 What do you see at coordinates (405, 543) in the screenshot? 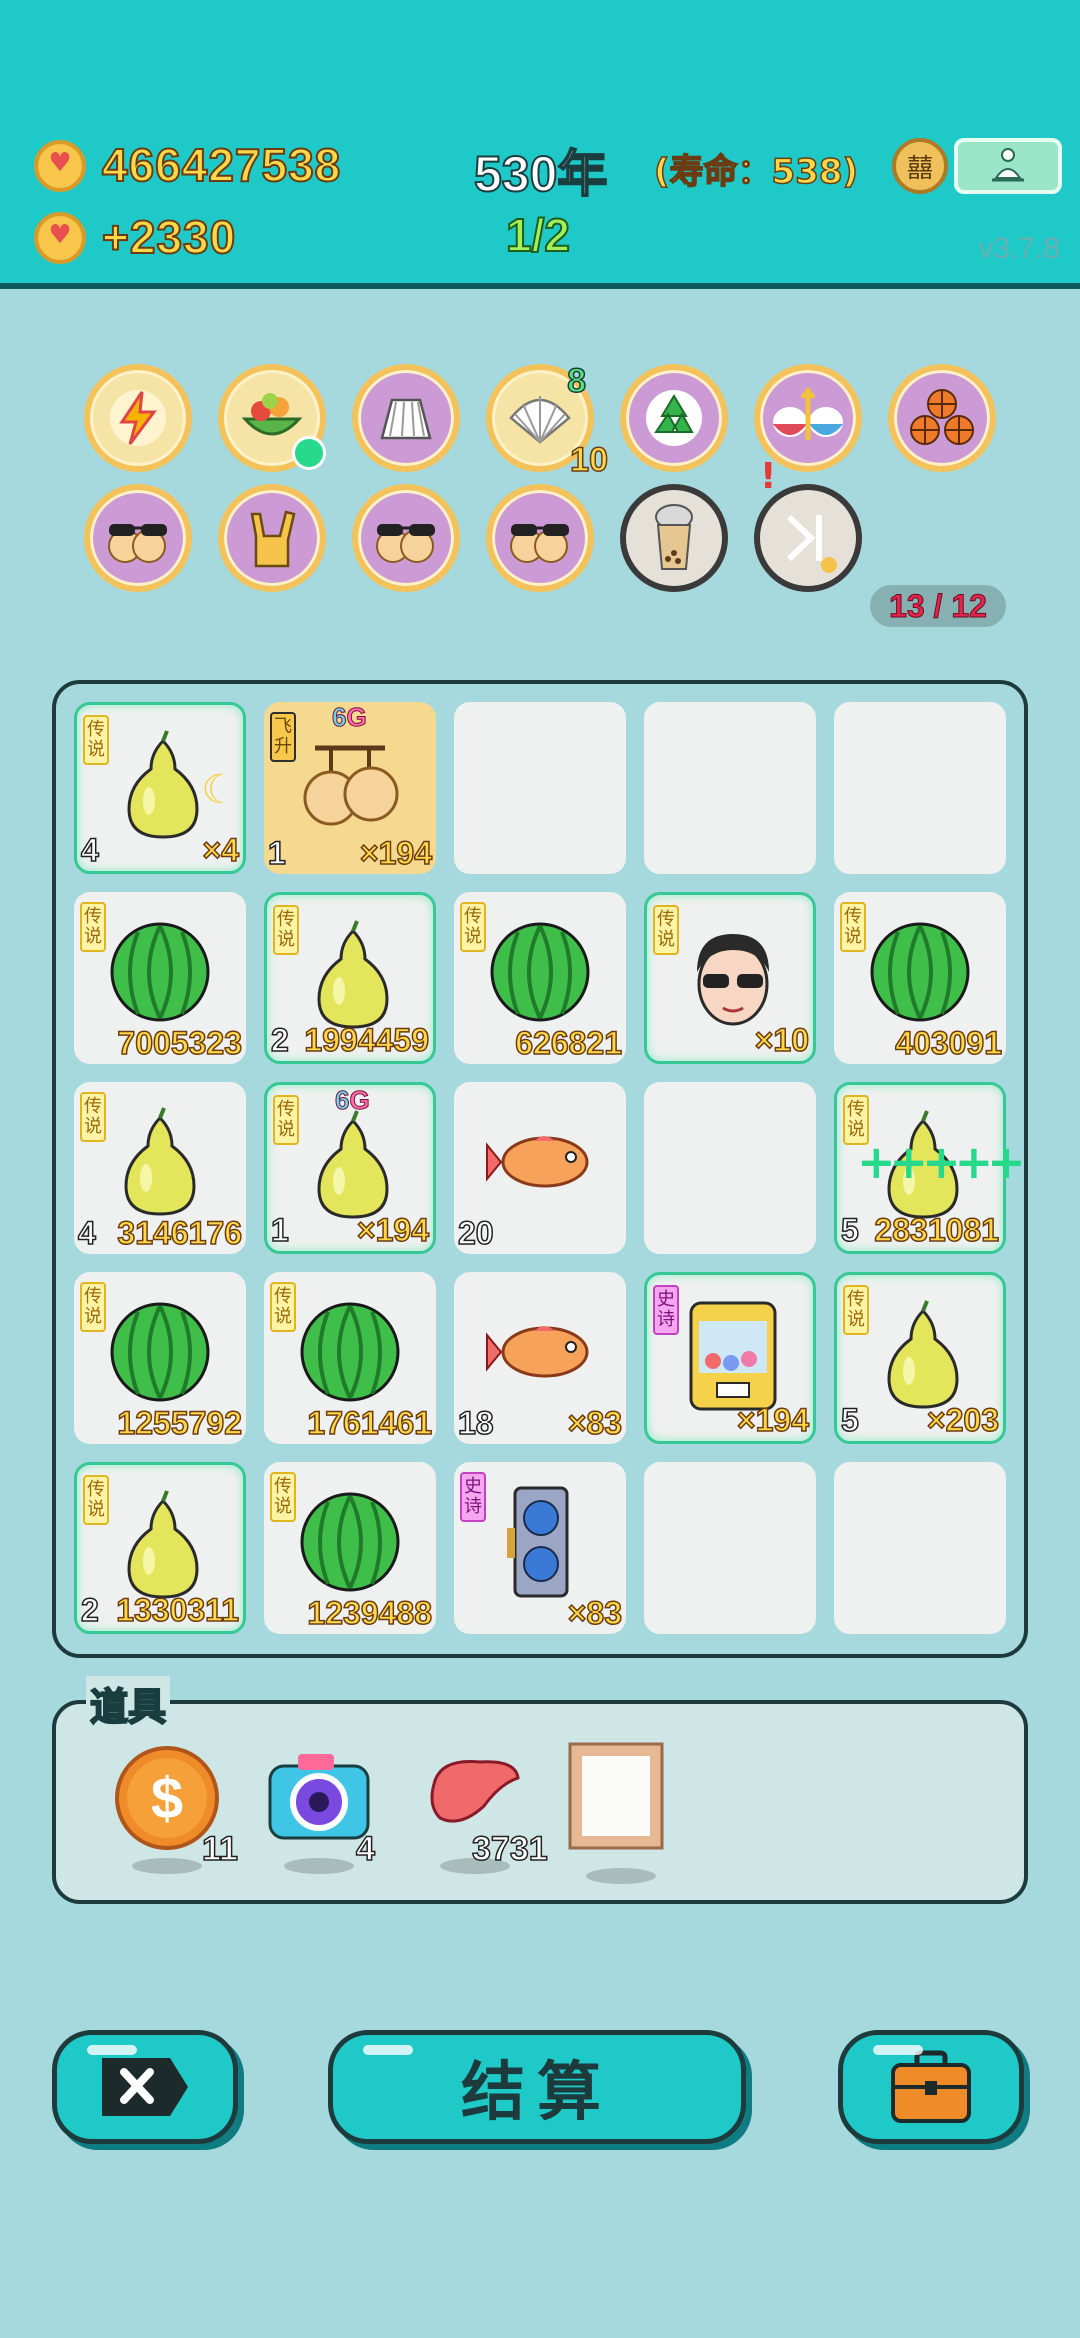
I see `sunglasses-peach-icon` at bounding box center [405, 543].